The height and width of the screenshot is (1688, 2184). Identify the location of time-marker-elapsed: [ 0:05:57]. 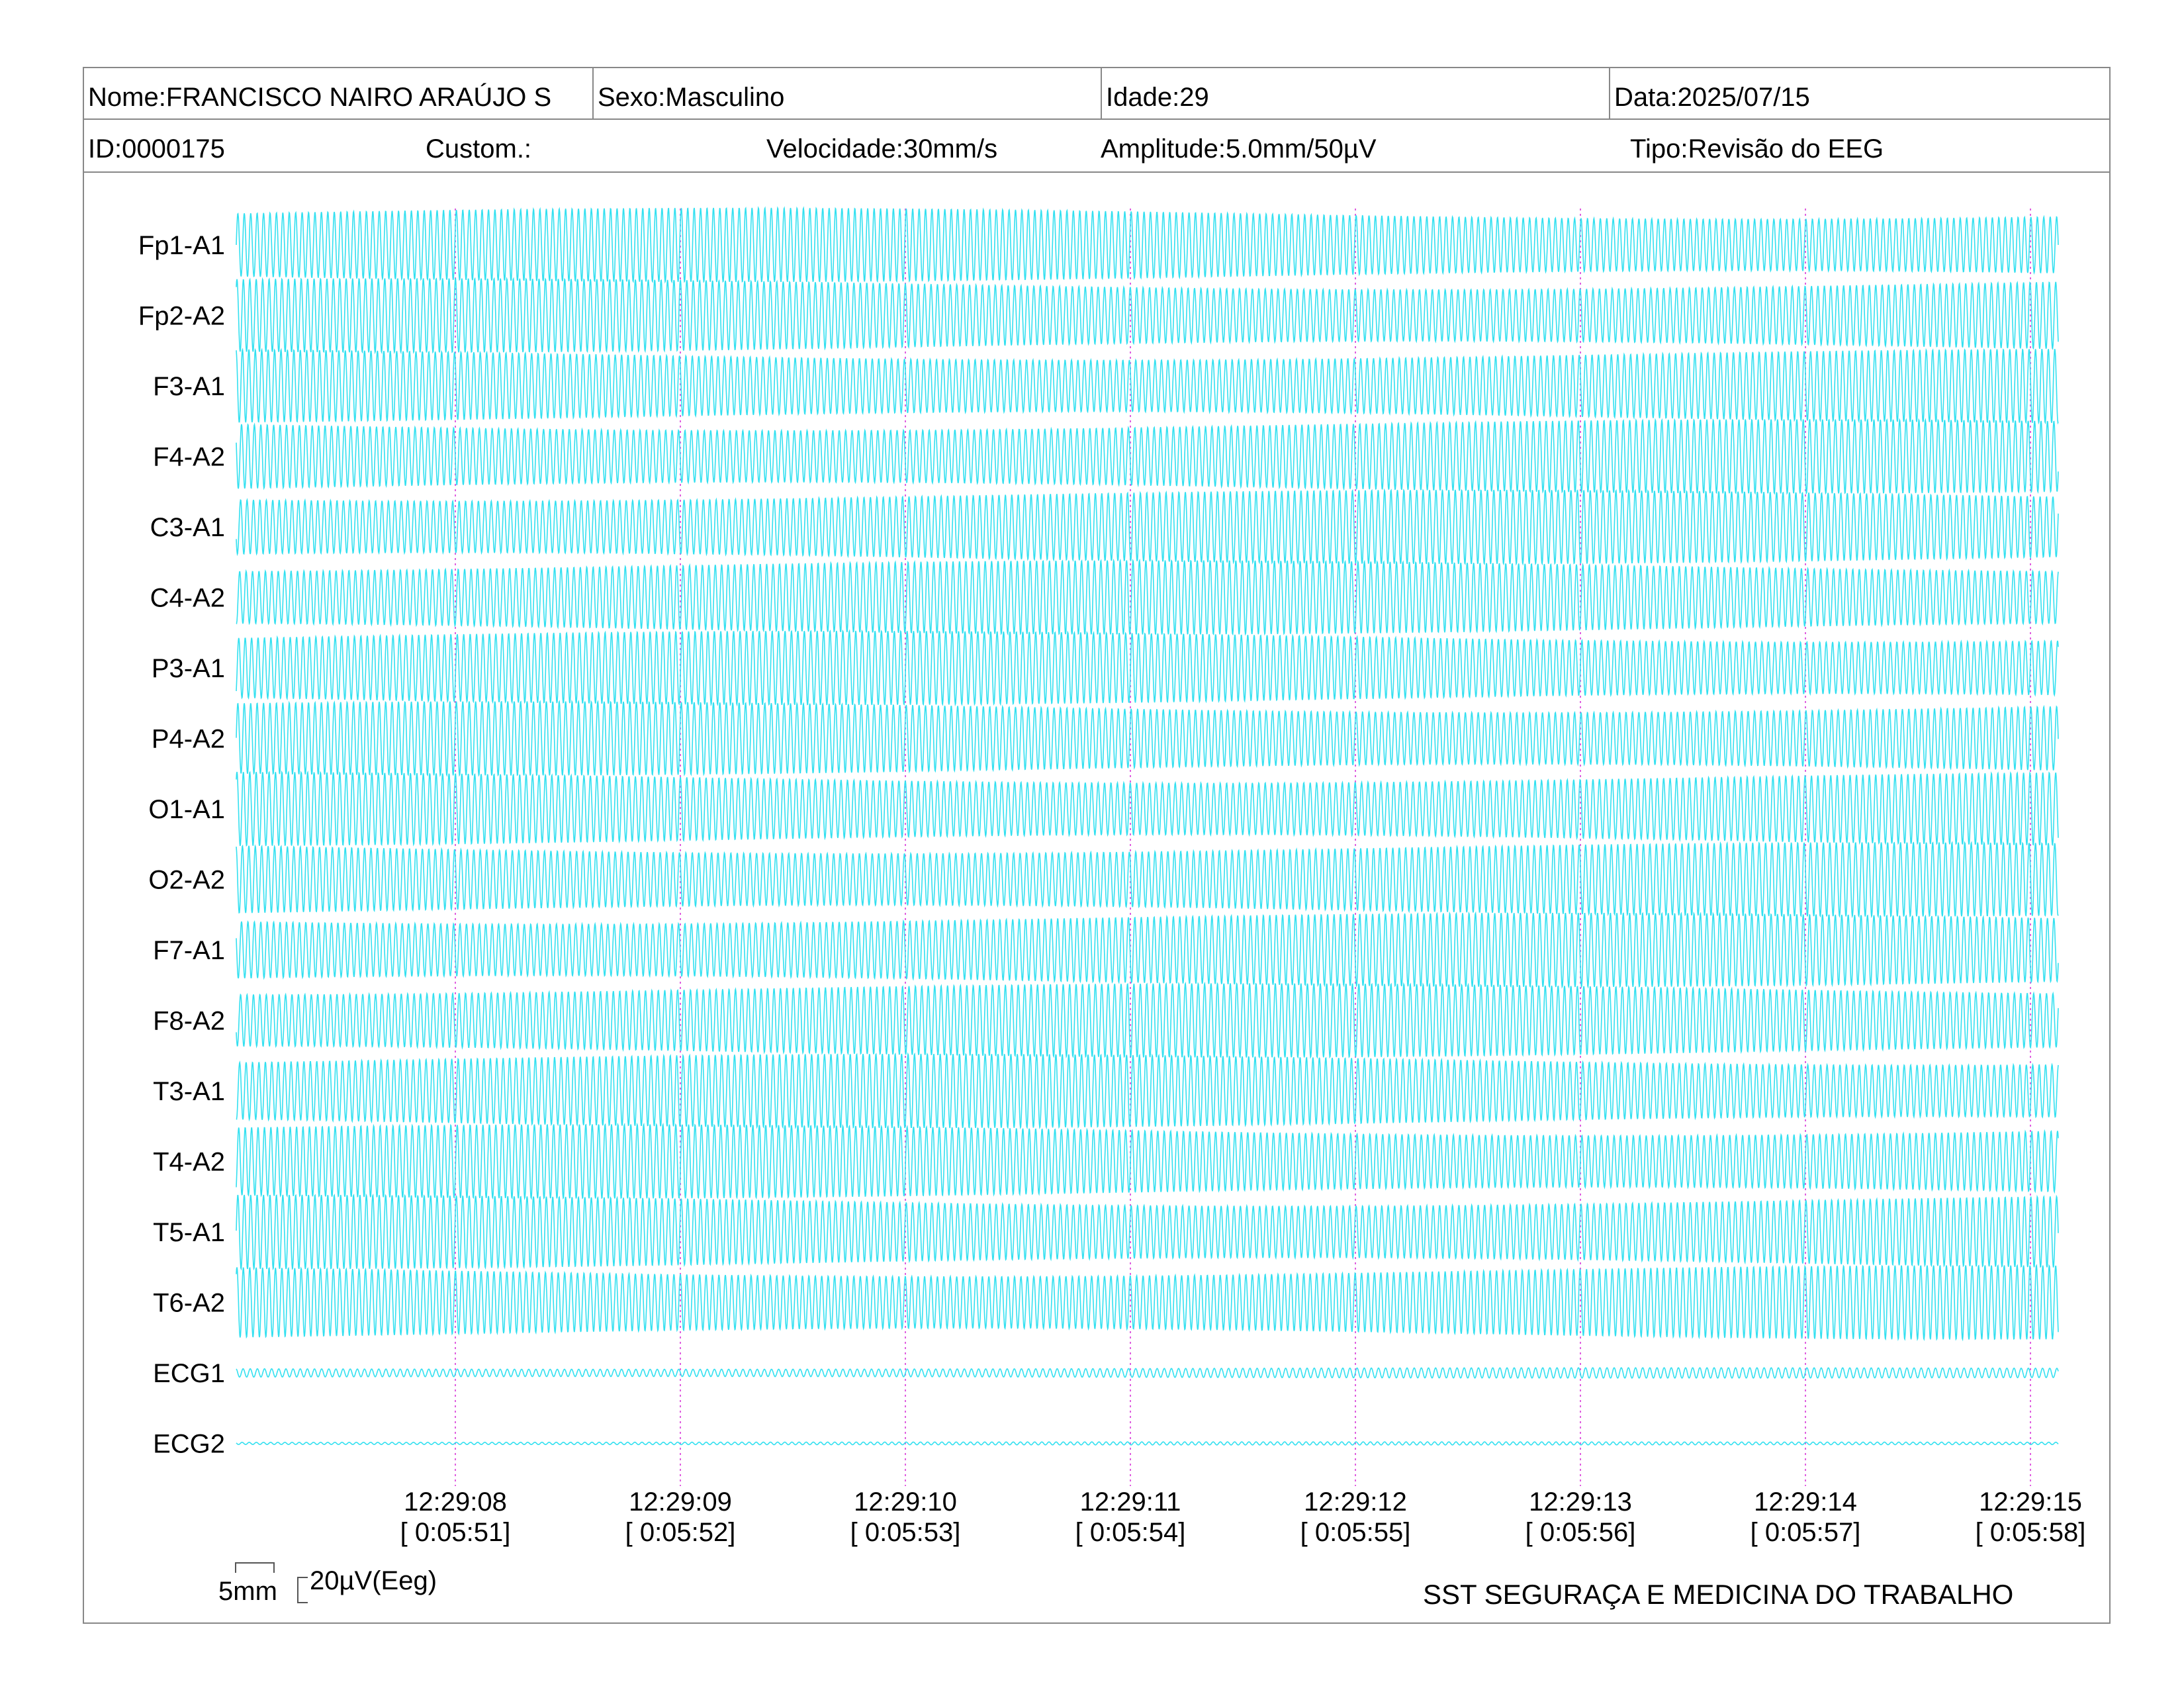
(1806, 1532).